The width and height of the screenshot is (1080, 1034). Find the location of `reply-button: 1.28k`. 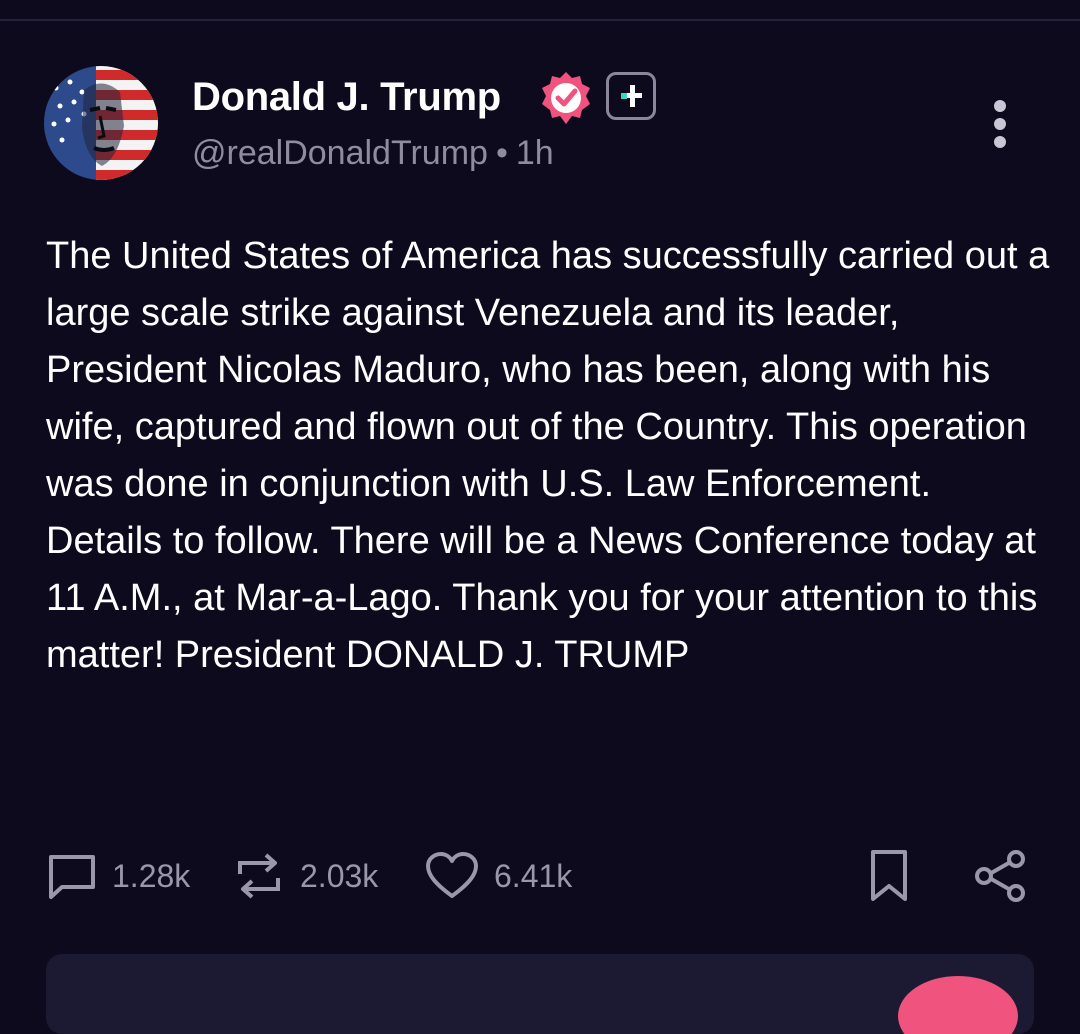

reply-button: 1.28k is located at coordinates (118, 876).